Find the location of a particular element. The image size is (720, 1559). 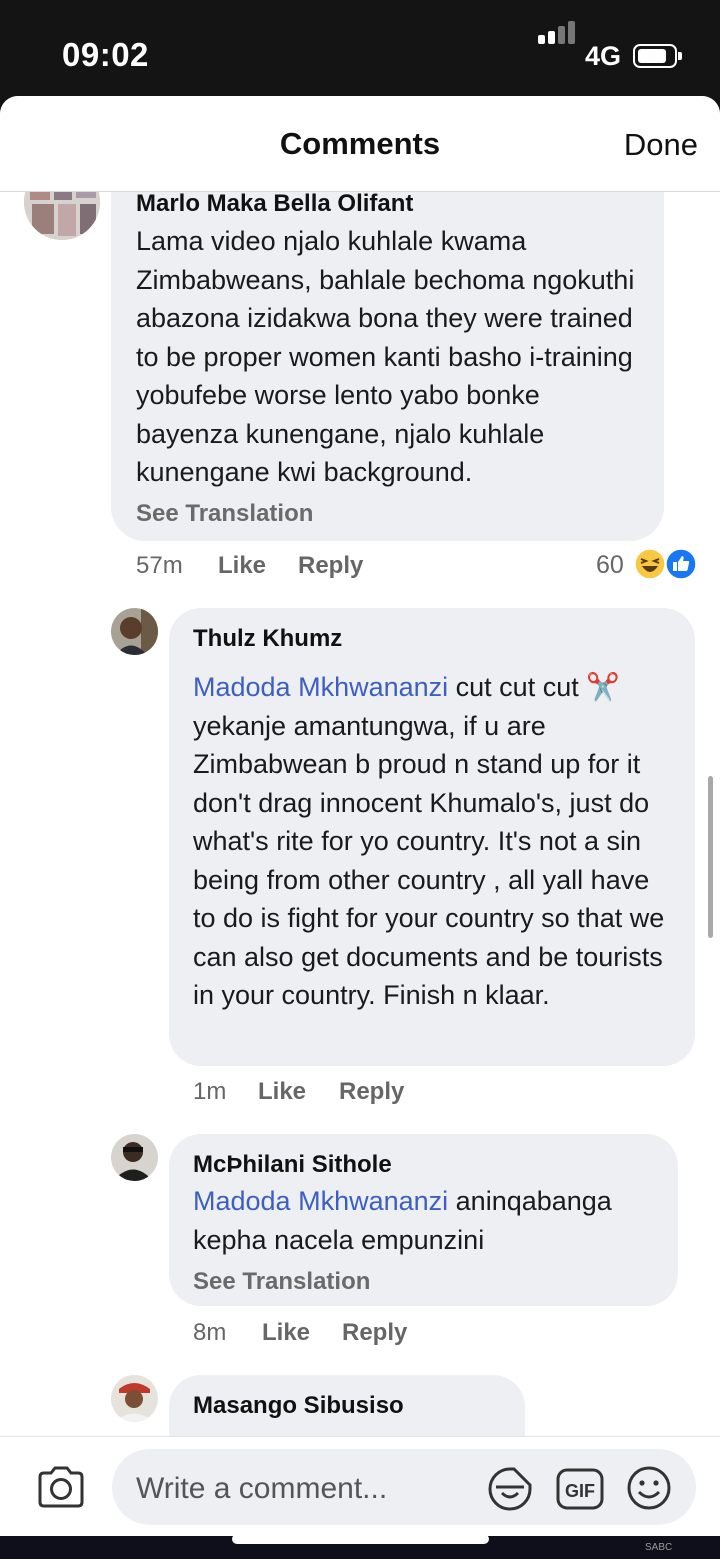

comment-author: McÞhilani Sithole is located at coordinates (292, 1165).